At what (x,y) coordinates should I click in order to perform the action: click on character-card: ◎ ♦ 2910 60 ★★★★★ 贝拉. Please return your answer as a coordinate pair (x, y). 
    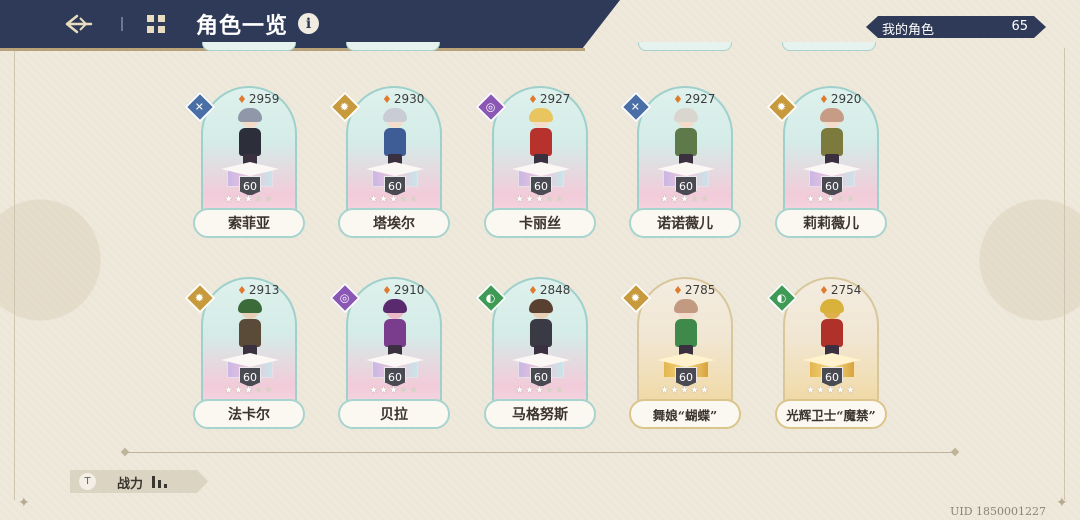
    Looking at the image, I should click on (389, 353).